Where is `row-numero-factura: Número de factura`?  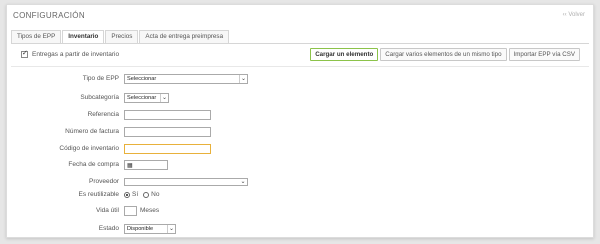
row-numero-factura: Número de factura is located at coordinates (109, 131).